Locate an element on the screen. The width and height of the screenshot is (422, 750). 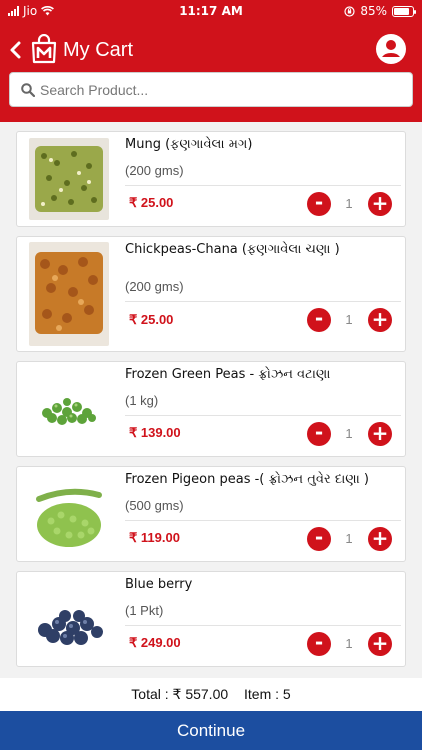
item-name: Mung (ફણગાવેલા મગ) is located at coordinates (189, 144).